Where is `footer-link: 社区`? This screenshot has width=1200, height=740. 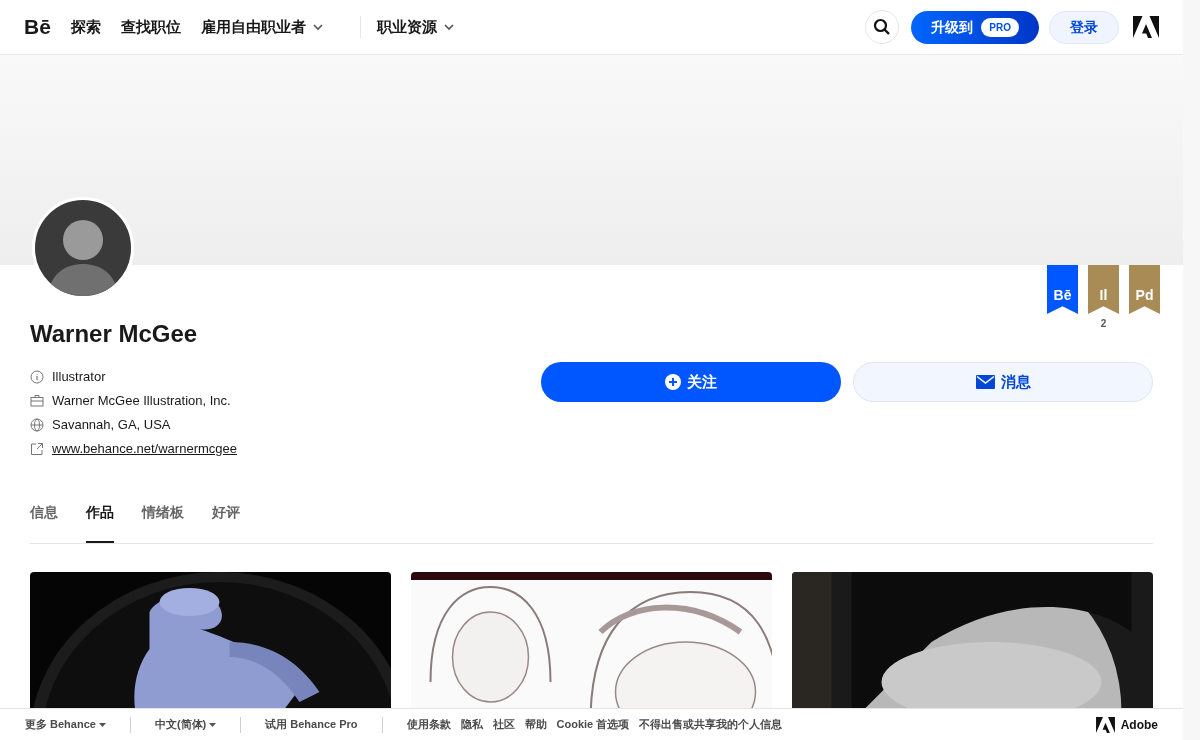
footer-link: 社区 is located at coordinates (503, 724).